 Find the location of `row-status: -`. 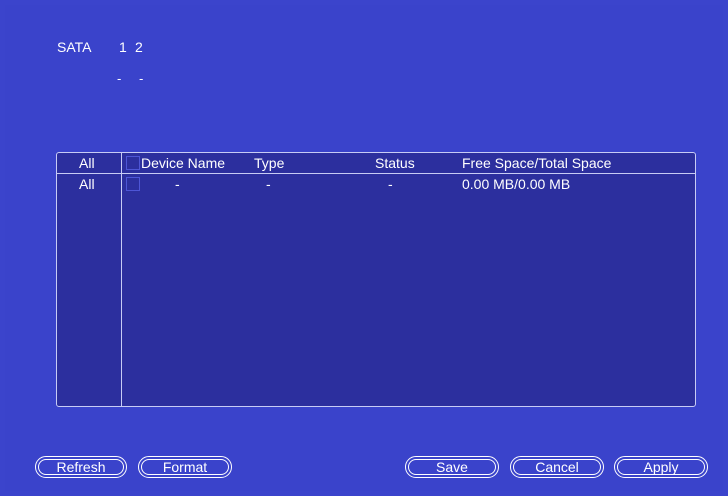

row-status: - is located at coordinates (390, 184).